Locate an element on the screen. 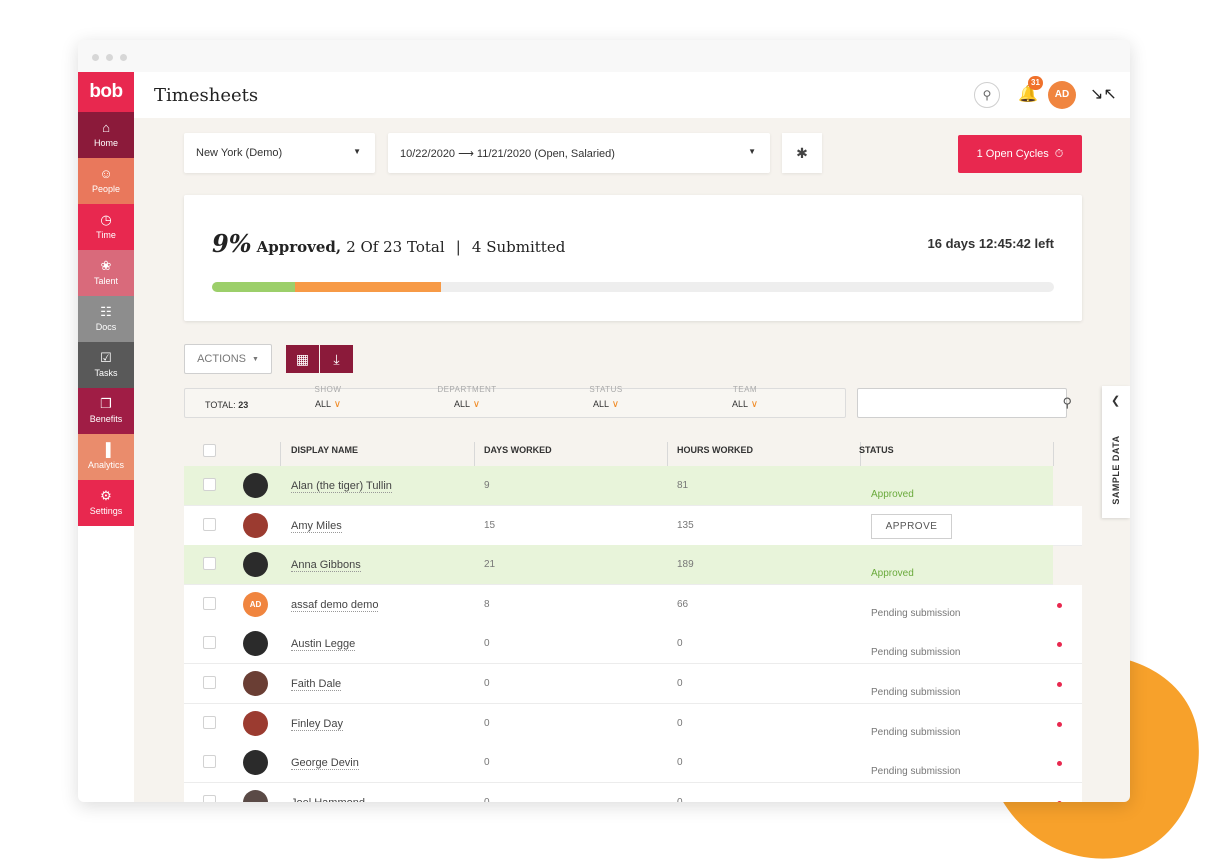 The width and height of the screenshot is (1208, 864). filter-status: STATUS ALL ∨ is located at coordinates (606, 401).